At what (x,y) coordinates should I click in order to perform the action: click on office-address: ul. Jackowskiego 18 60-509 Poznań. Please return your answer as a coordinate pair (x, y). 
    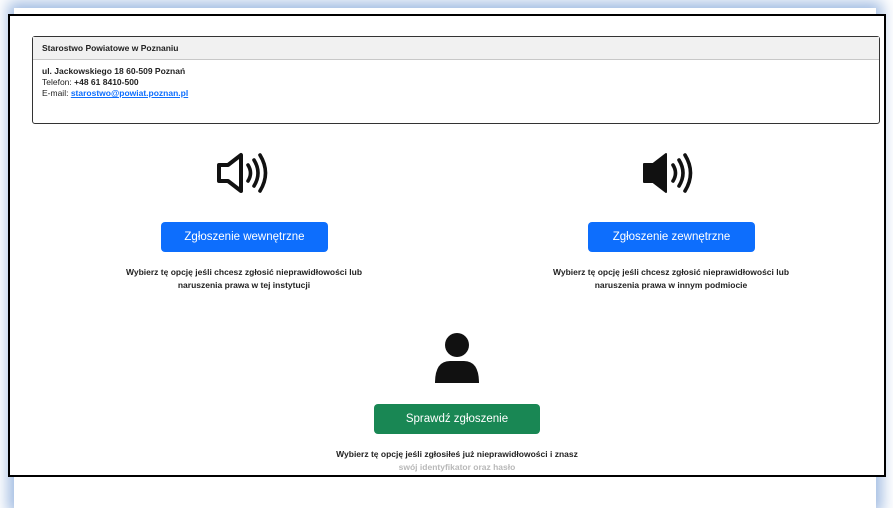
    Looking at the image, I should click on (114, 71).